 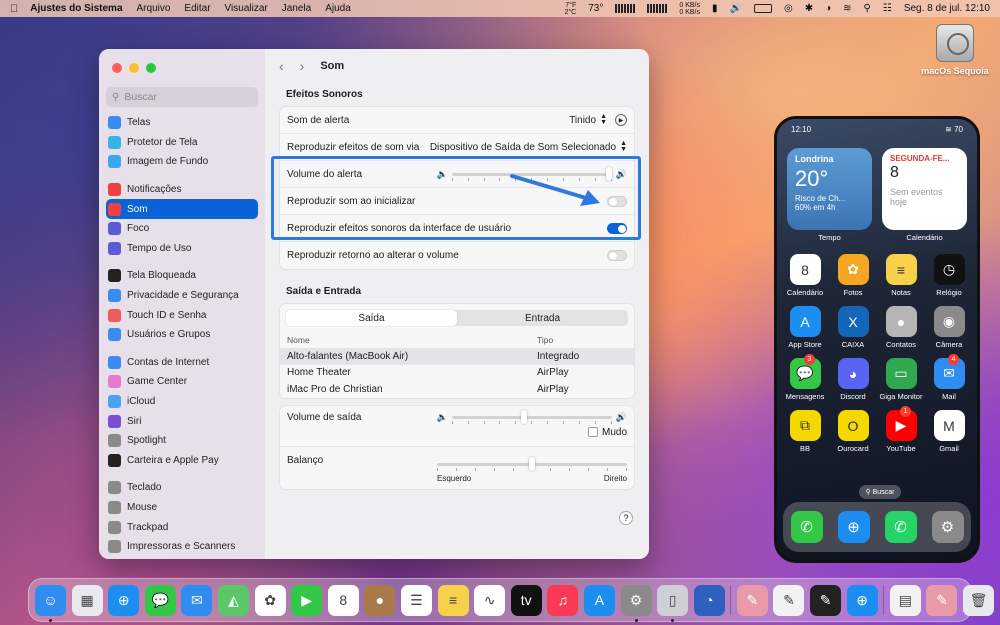 What do you see at coordinates (526, 600) in the screenshot?
I see `appletv-icon: tv` at bounding box center [526, 600].